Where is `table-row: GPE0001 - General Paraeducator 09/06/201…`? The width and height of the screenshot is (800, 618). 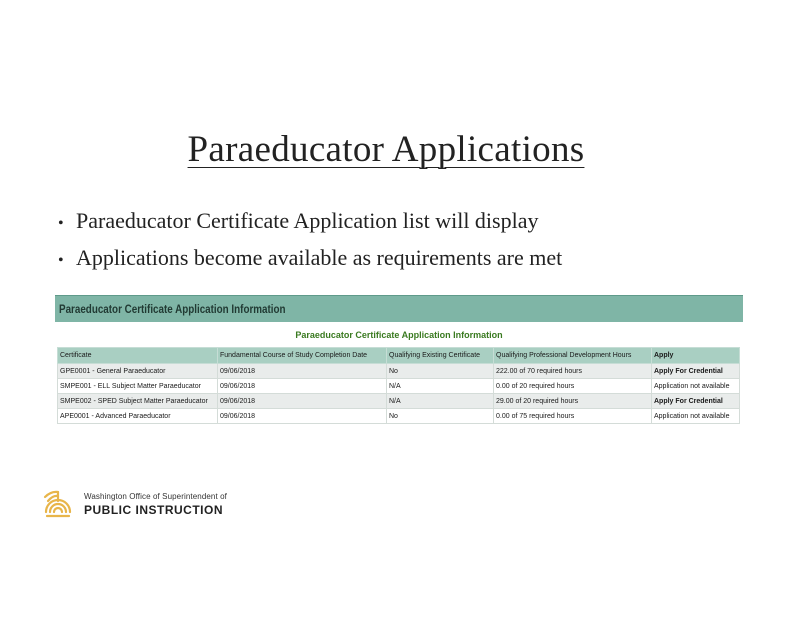 table-row: GPE0001 - General Paraeducator 09/06/201… is located at coordinates (398, 371).